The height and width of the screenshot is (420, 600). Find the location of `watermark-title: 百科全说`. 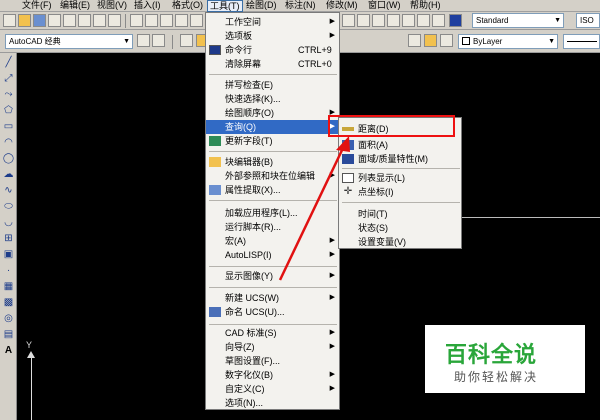

watermark-title: 百科全说 is located at coordinates (491, 354).